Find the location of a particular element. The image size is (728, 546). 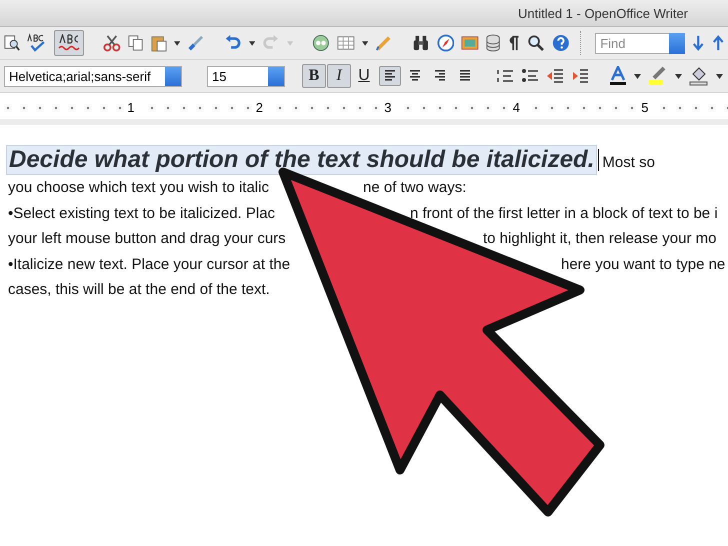

align-left-icon is located at coordinates (390, 76).